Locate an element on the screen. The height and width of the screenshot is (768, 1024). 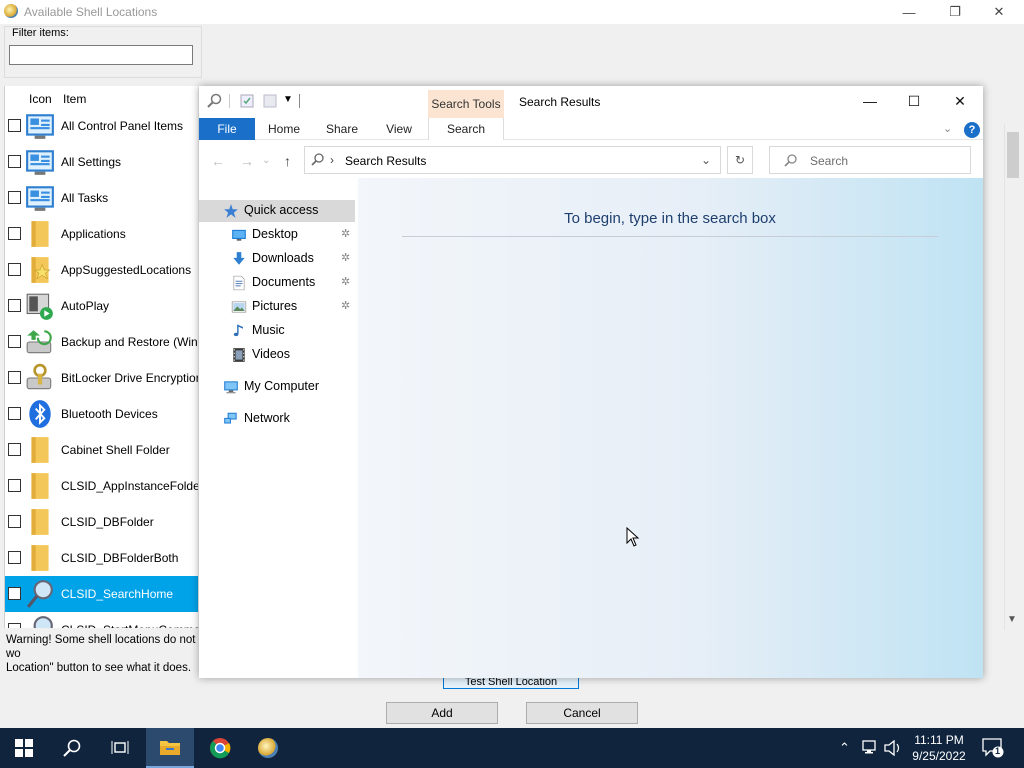
list-item: Cabinet Shell Folder is located at coordinates (101, 450).